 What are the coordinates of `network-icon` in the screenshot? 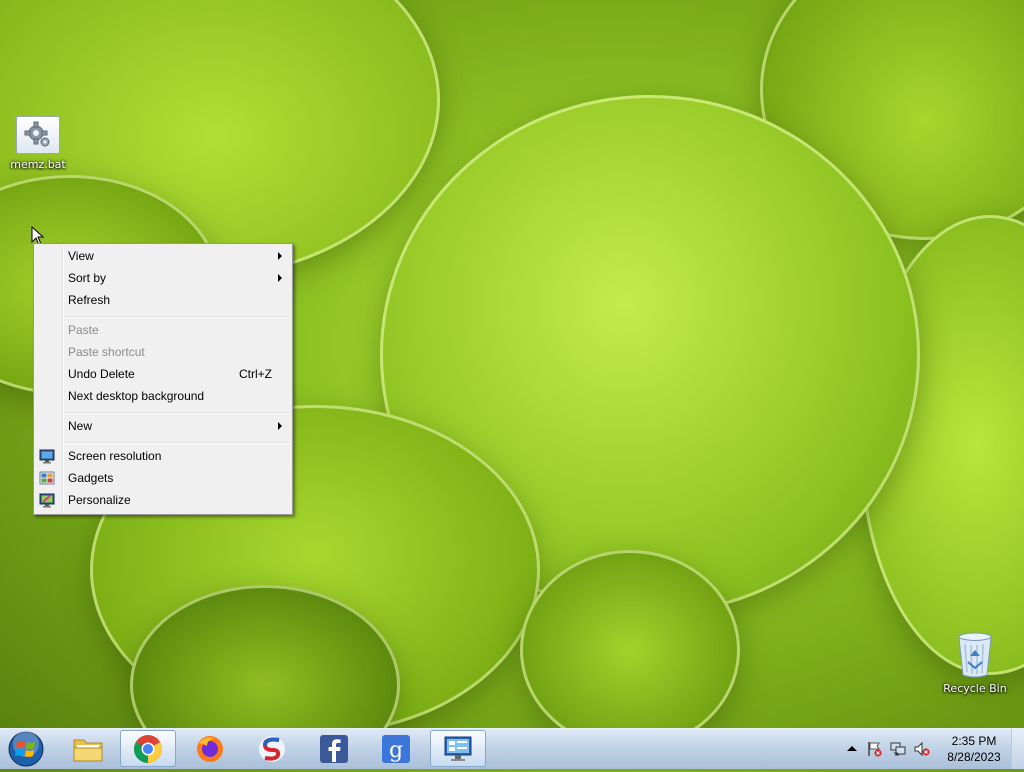 It's located at (898, 749).